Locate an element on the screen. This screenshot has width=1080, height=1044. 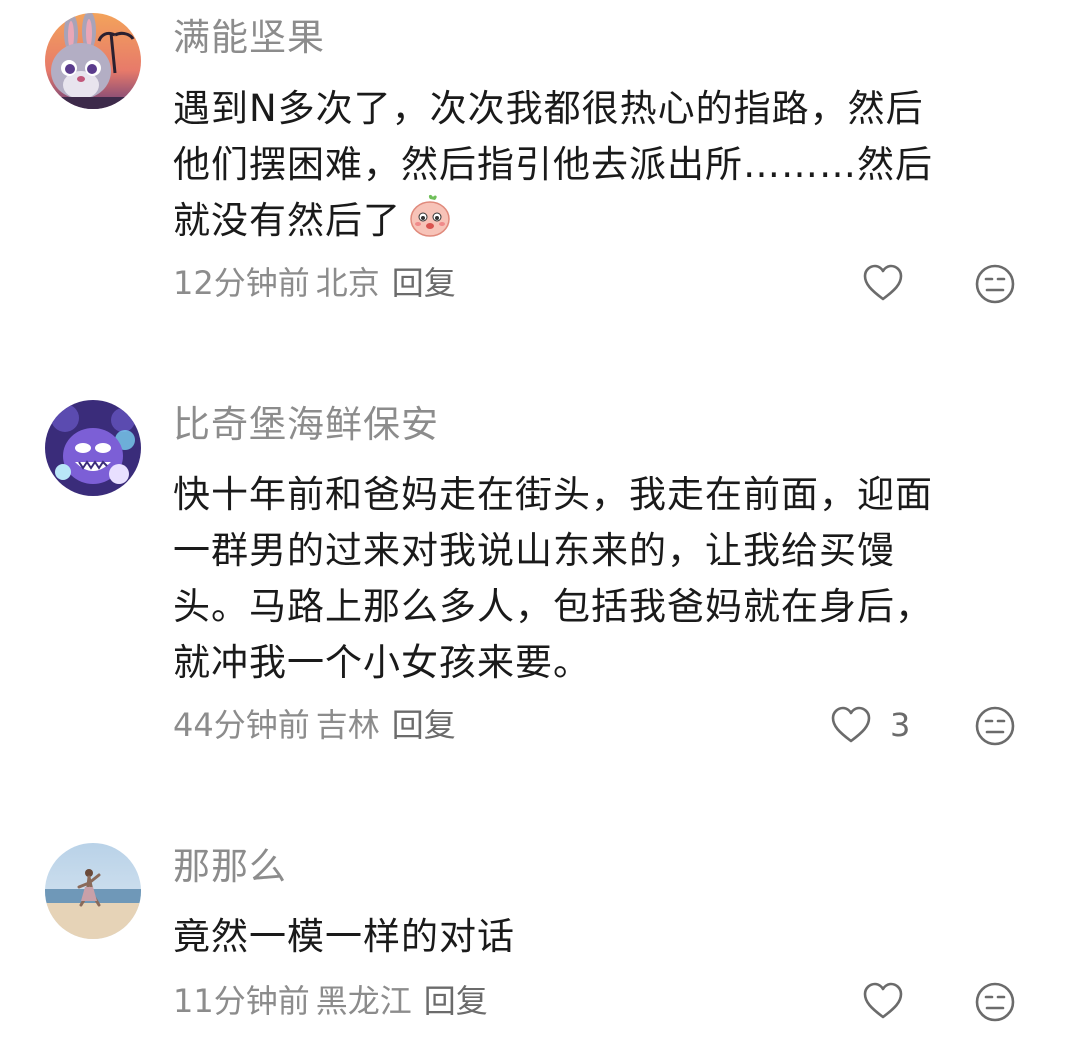
user-avatar is located at coordinates (93, 891).